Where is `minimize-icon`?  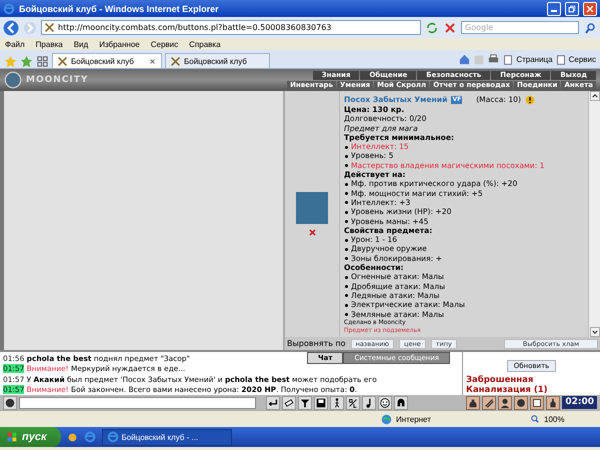
minimize-icon is located at coordinates (554, 11).